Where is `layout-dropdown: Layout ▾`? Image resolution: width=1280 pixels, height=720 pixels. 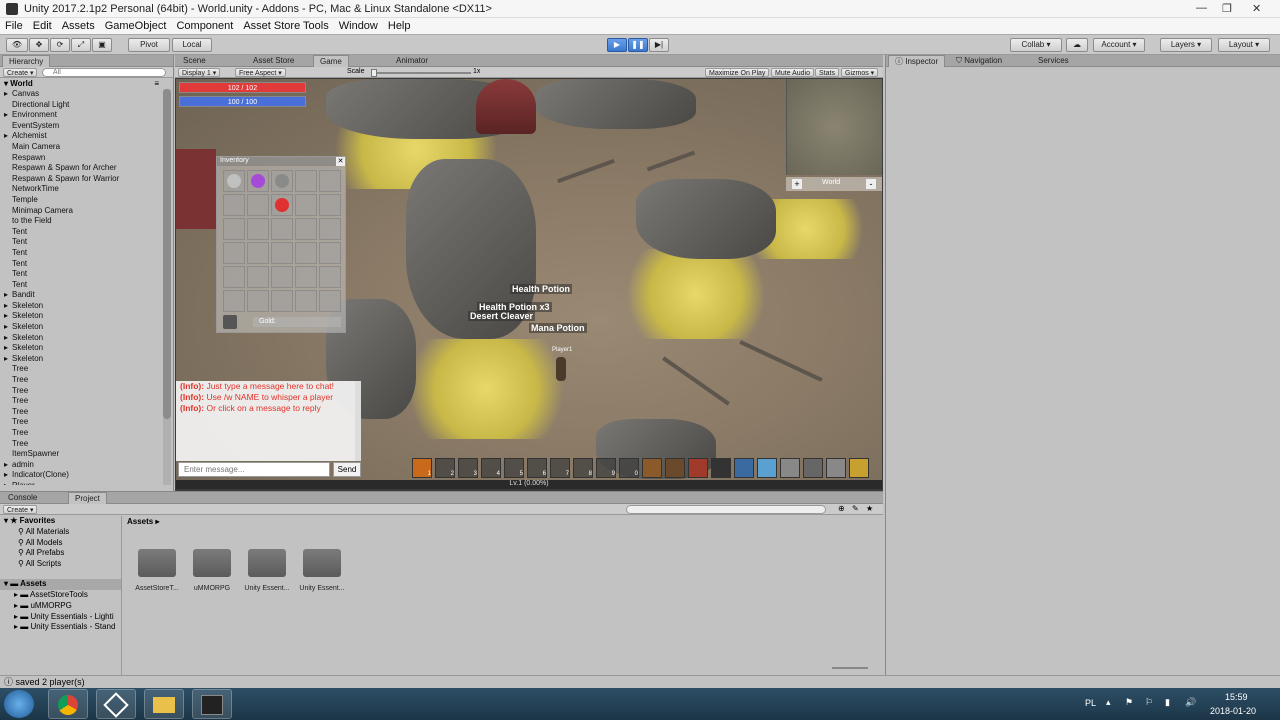 layout-dropdown: Layout ▾ is located at coordinates (1244, 45).